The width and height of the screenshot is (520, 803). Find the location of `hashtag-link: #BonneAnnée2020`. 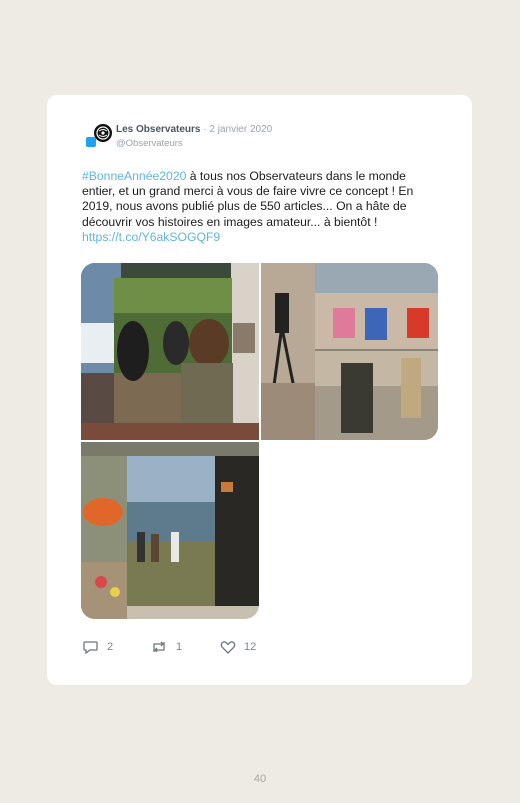

hashtag-link: #BonneAnnée2020 is located at coordinates (134, 176).